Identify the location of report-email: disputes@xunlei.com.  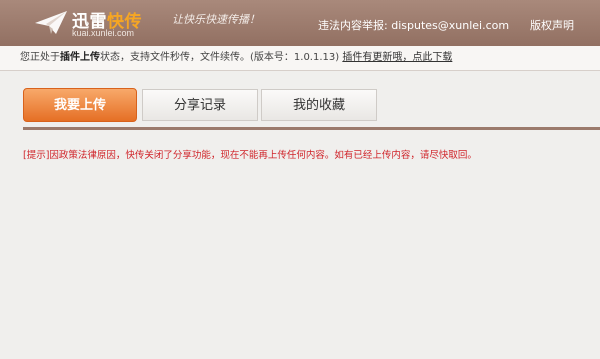
(450, 25).